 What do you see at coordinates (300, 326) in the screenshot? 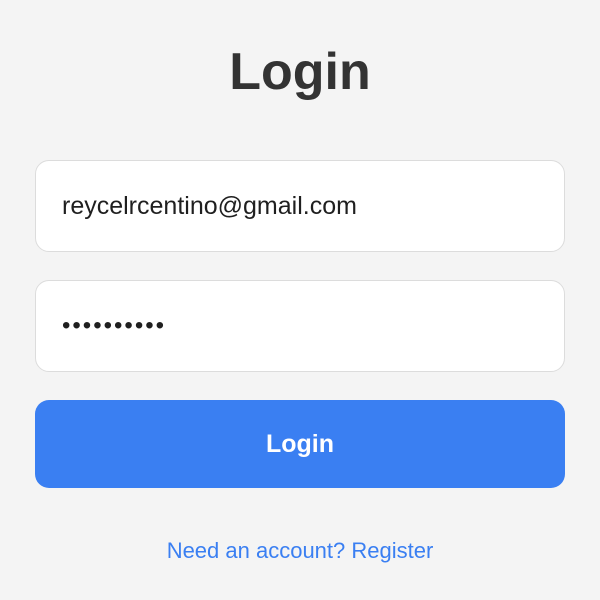
I see `password-field` at bounding box center [300, 326].